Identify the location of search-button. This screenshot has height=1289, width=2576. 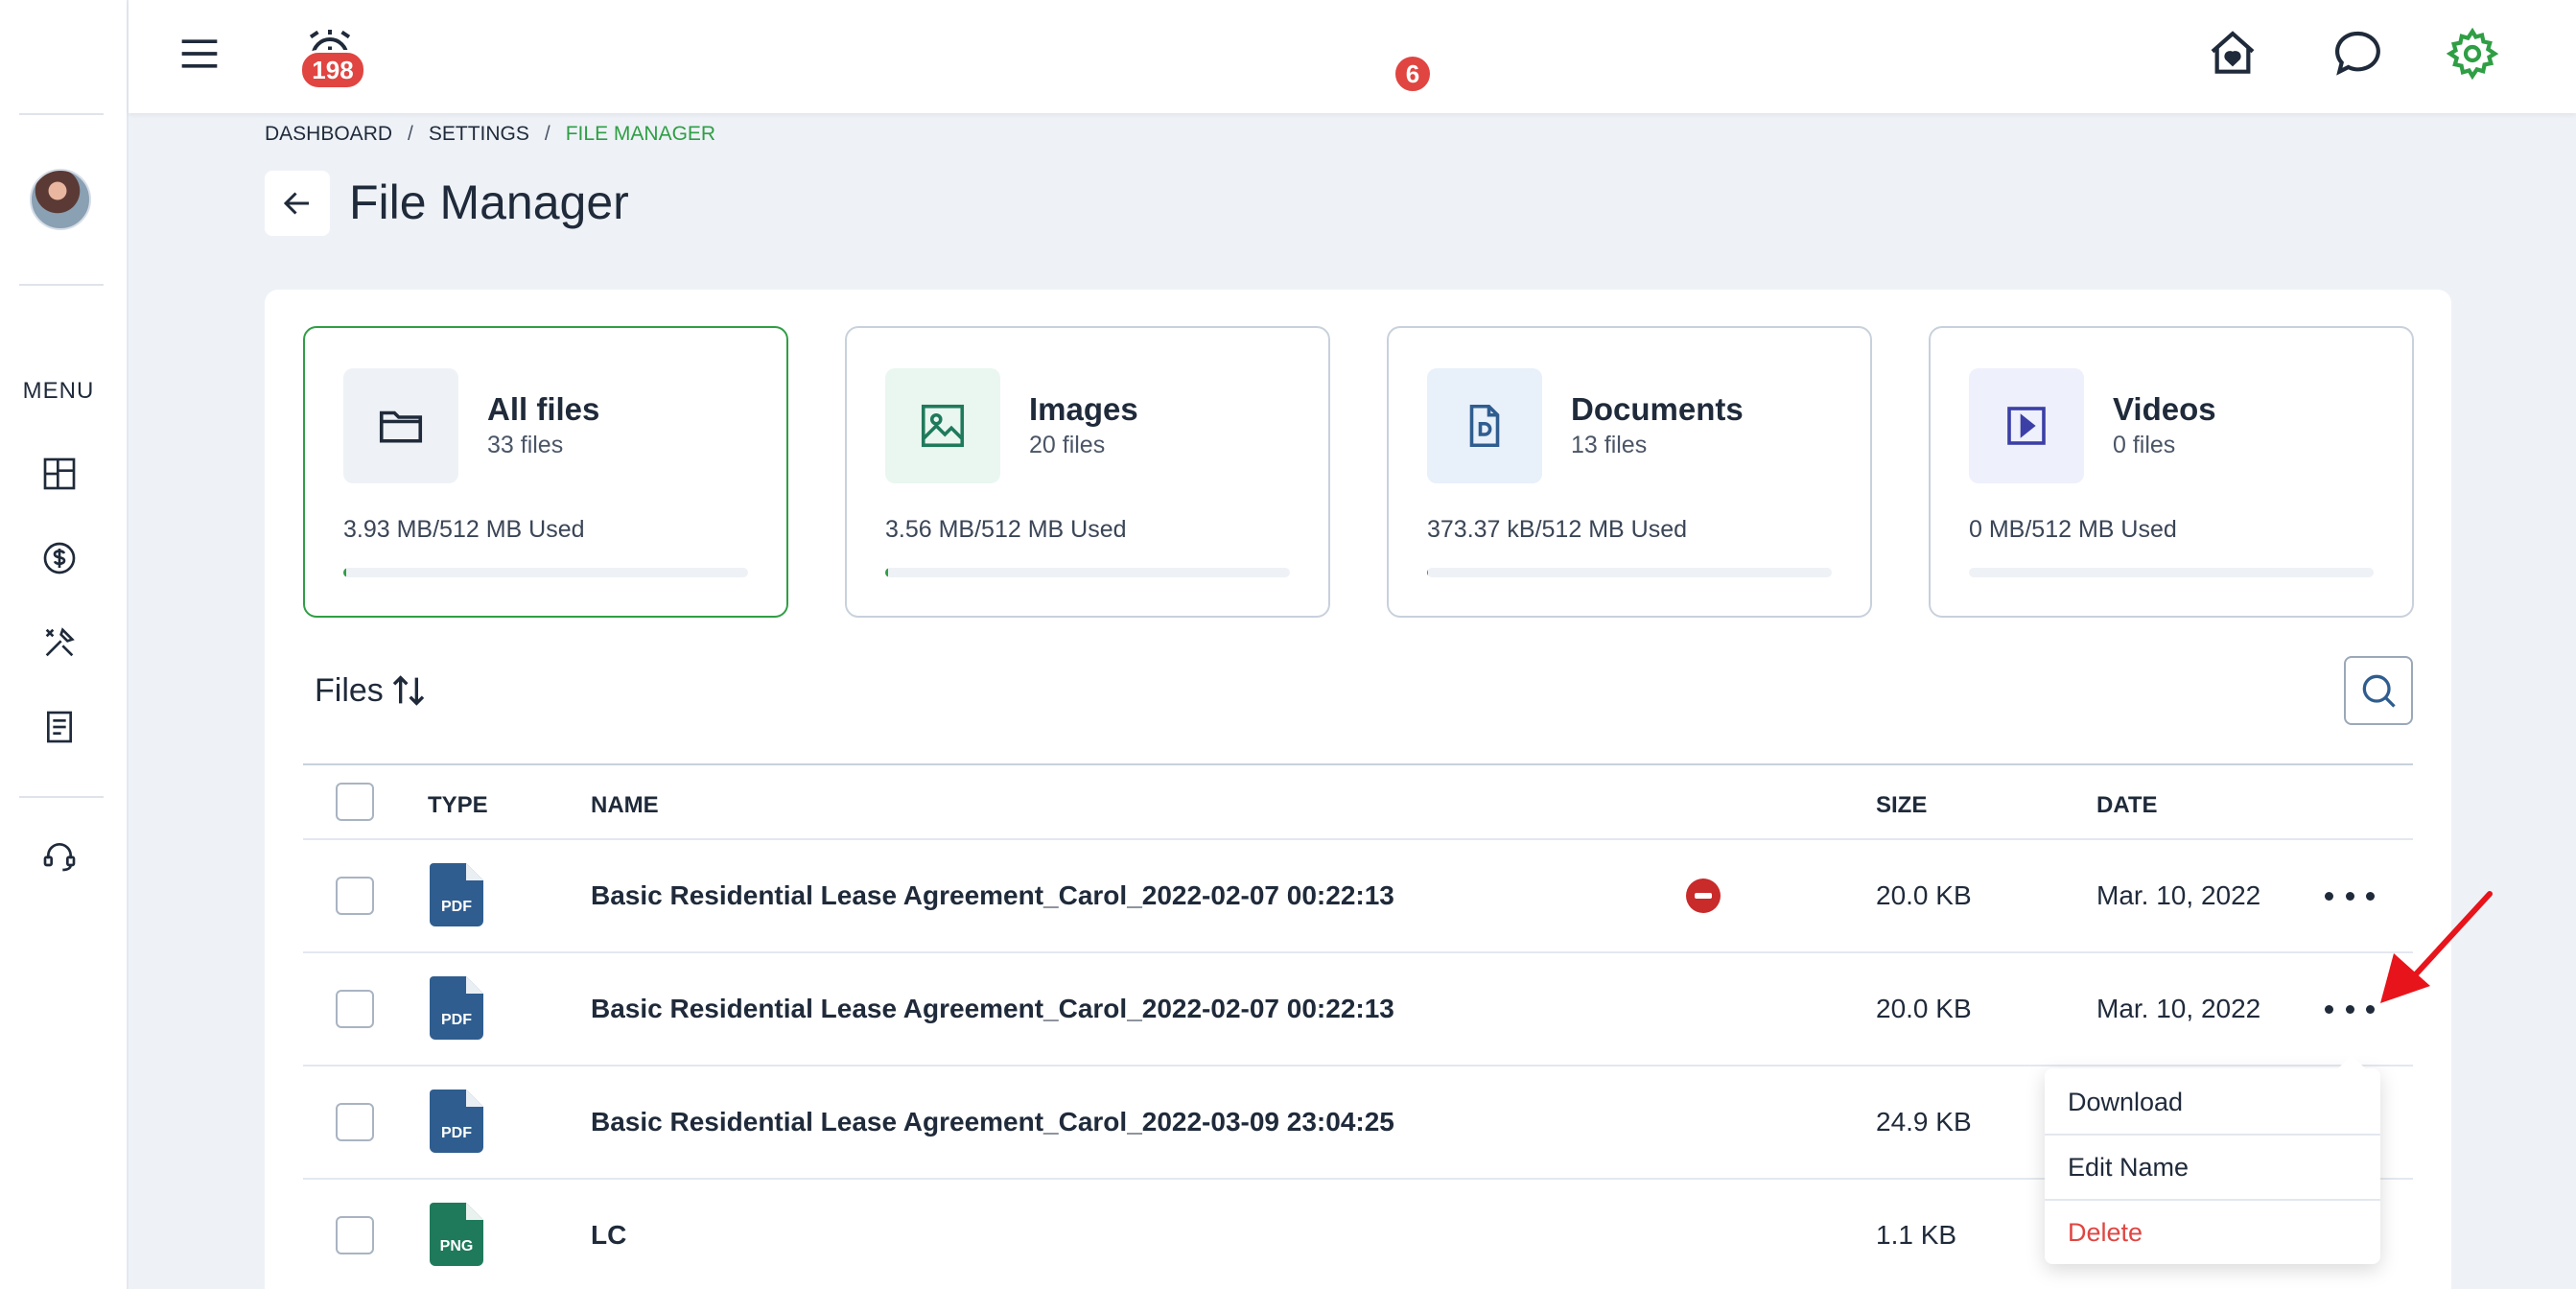
(2378, 690).